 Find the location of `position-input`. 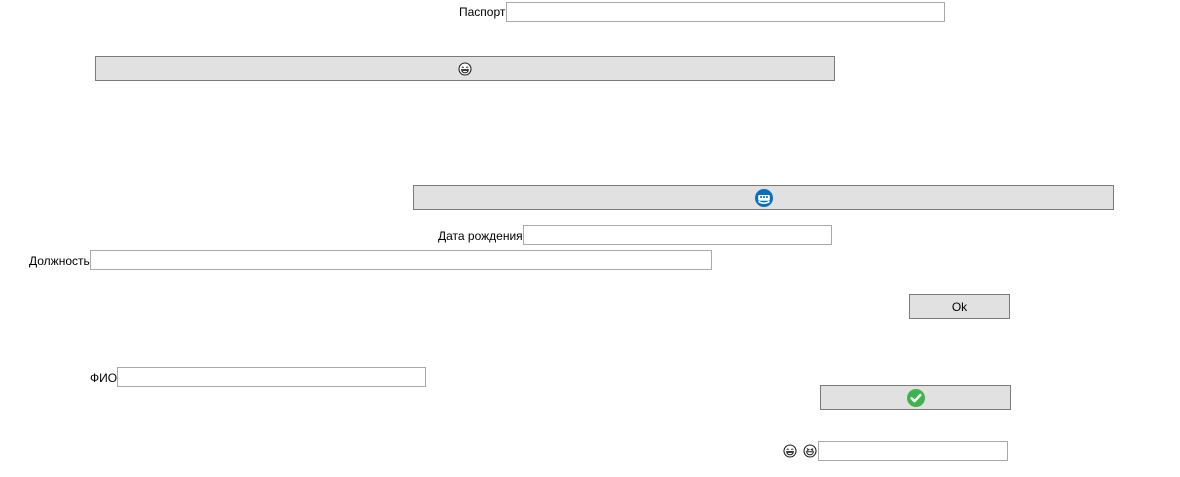

position-input is located at coordinates (401, 260).